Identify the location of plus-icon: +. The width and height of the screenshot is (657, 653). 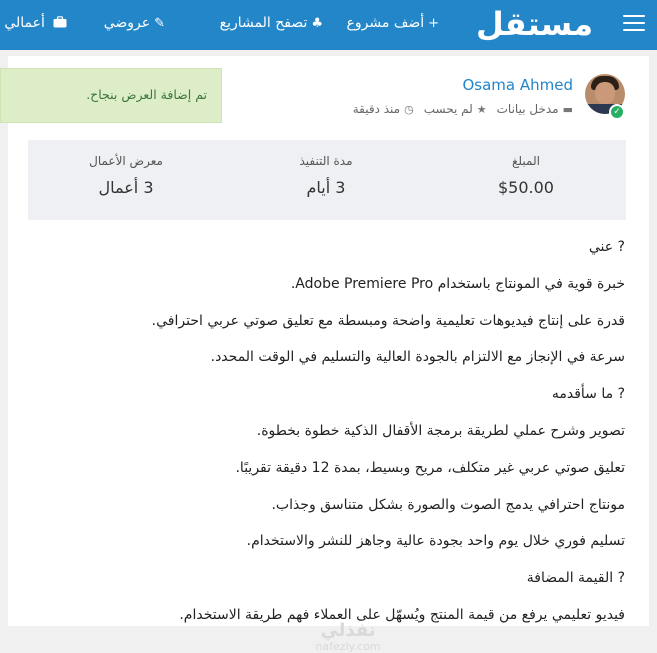
(433, 23).